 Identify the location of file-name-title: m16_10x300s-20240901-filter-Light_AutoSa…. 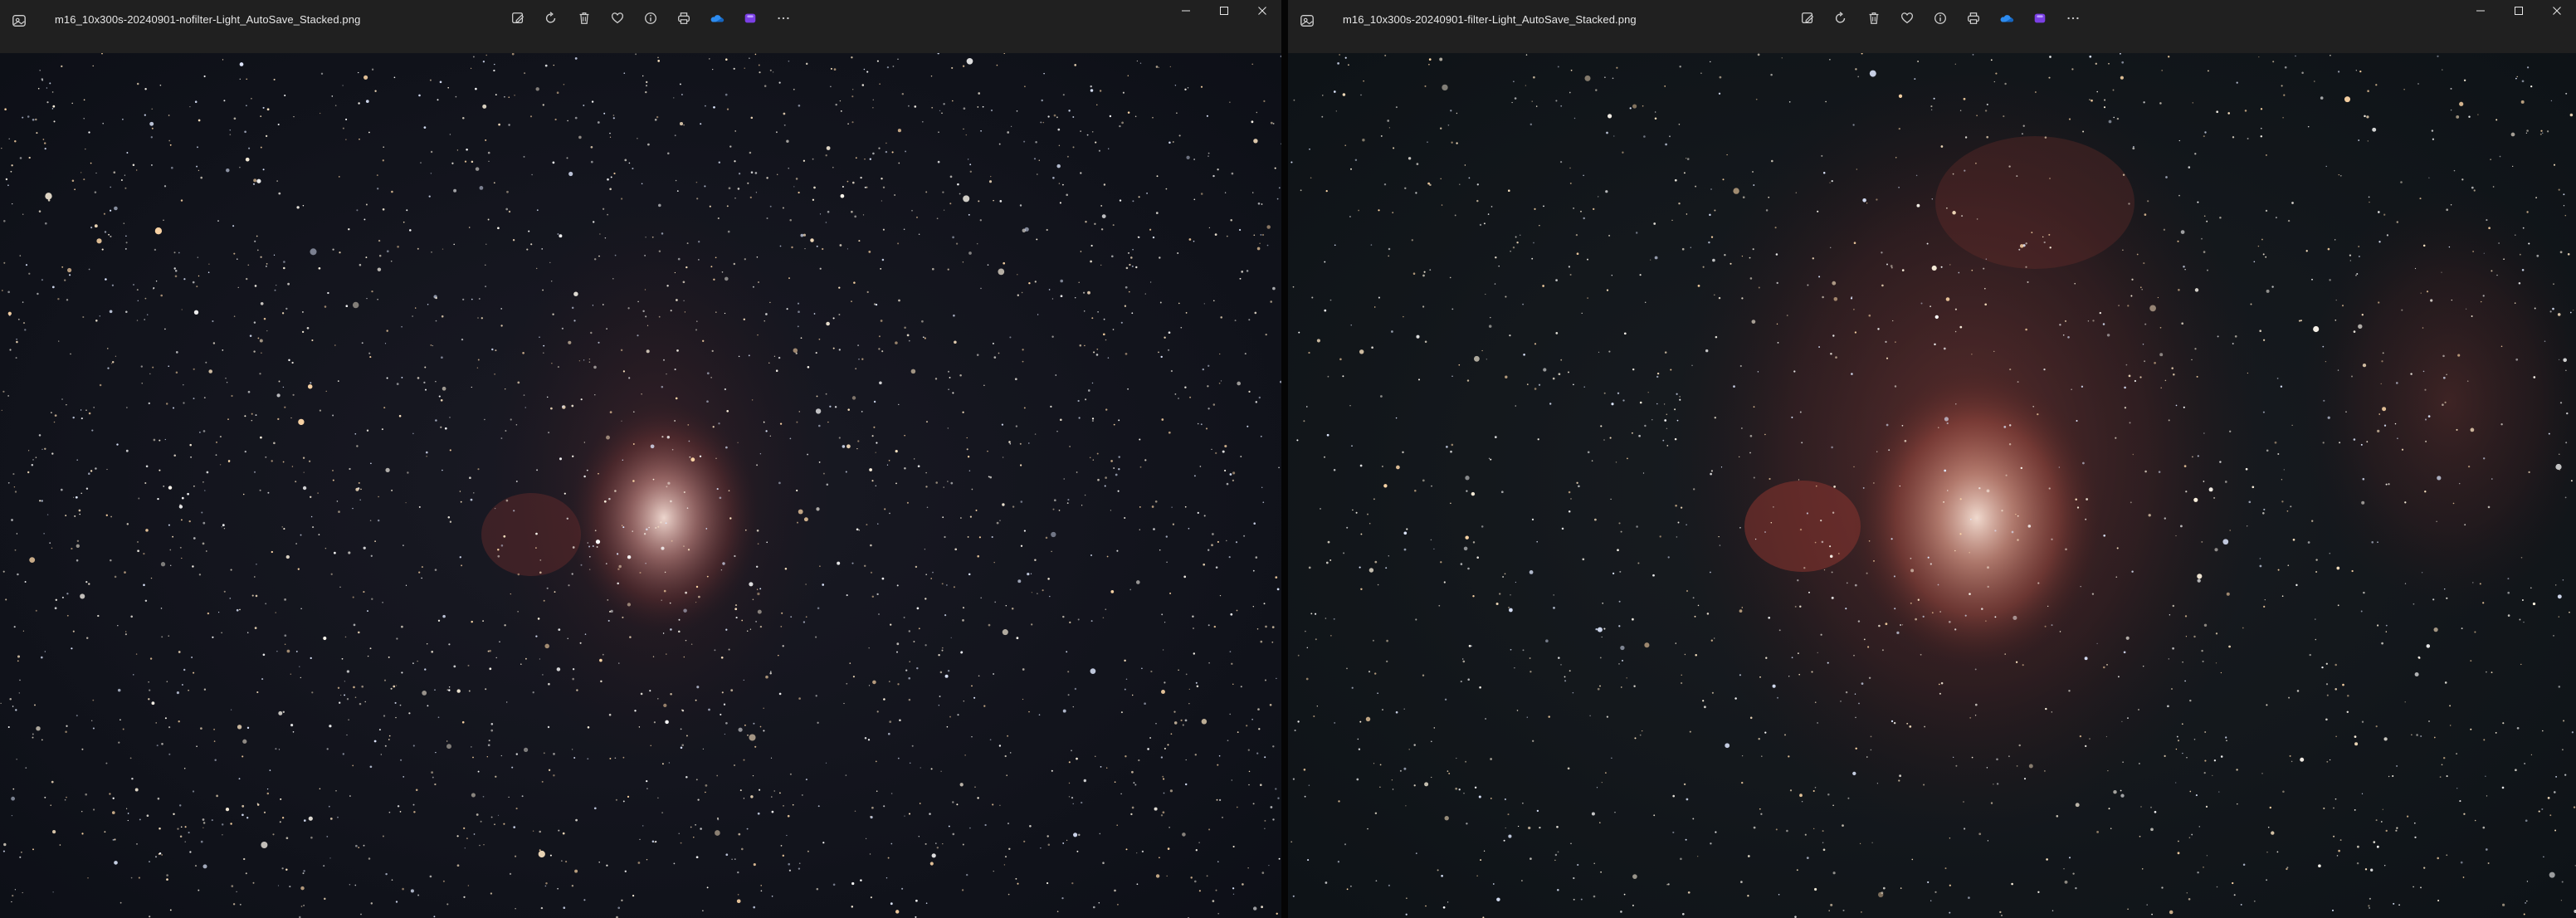
(1490, 19).